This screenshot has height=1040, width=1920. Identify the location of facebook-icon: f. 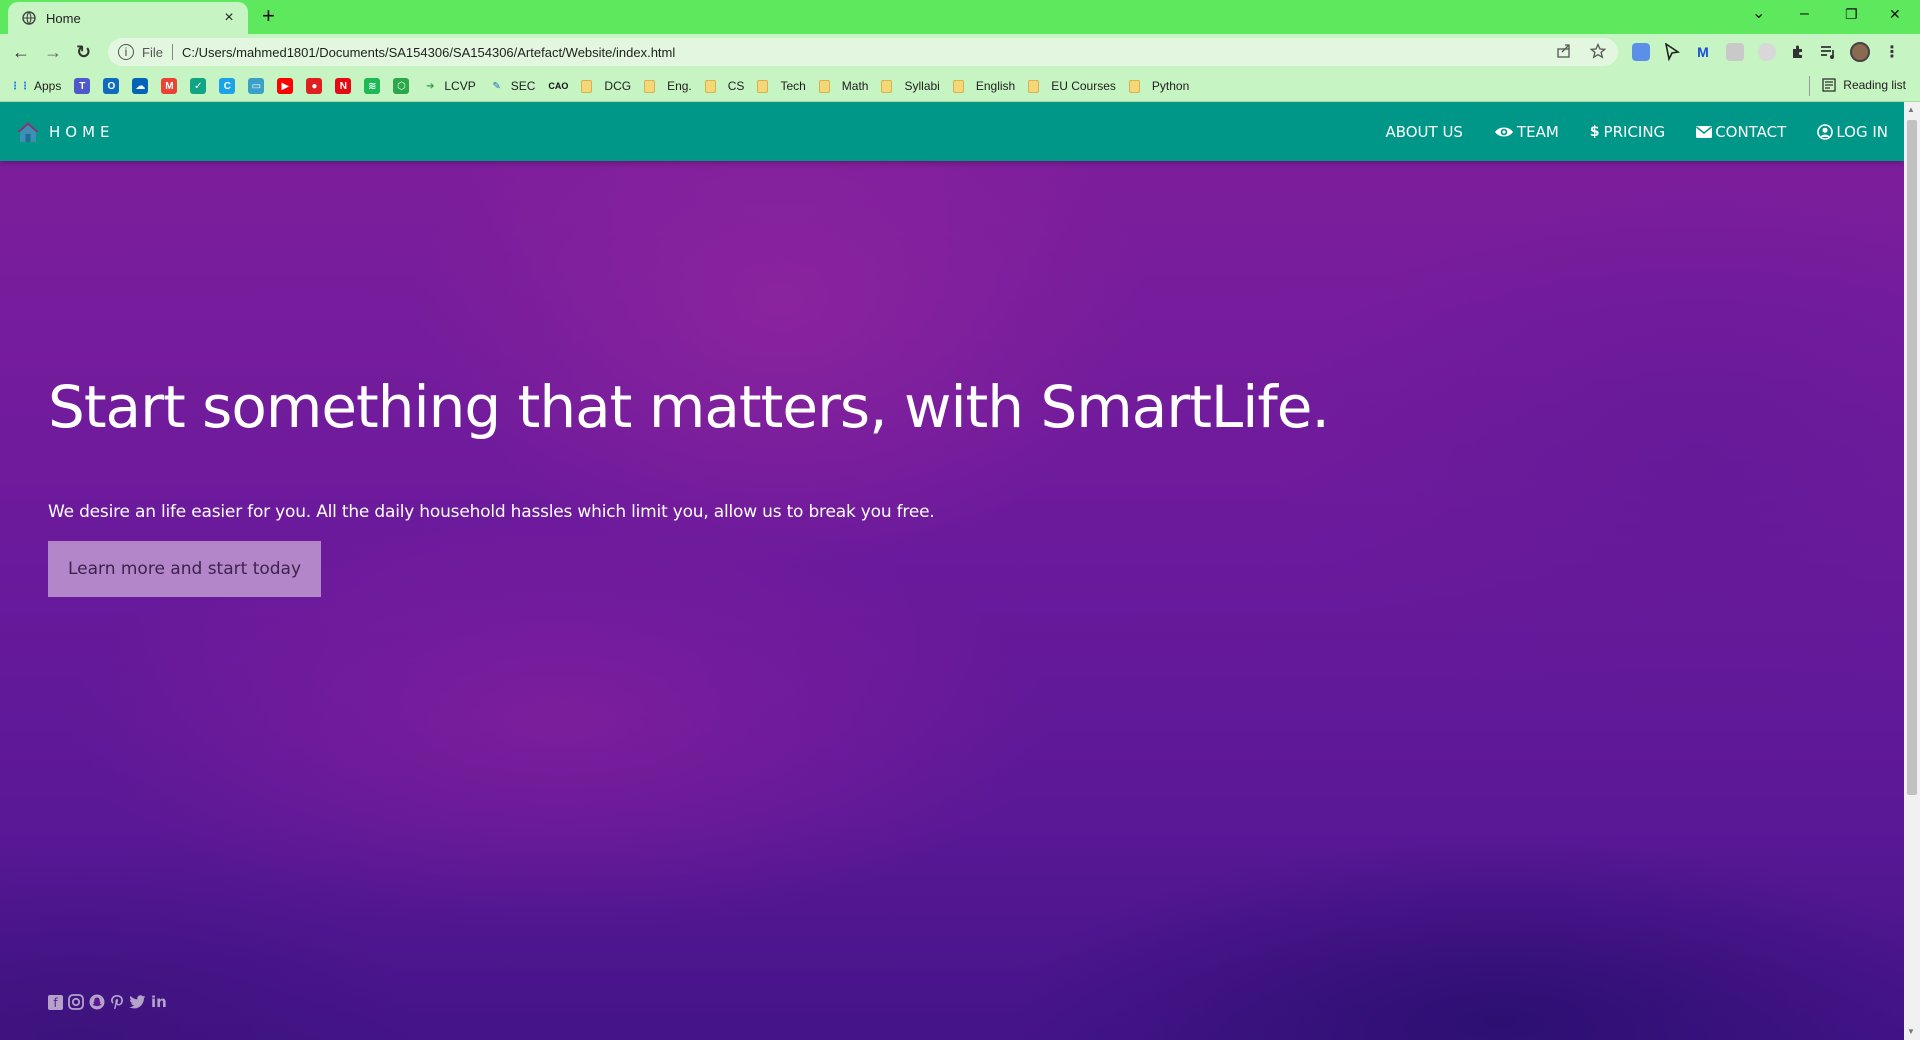
(55, 1002).